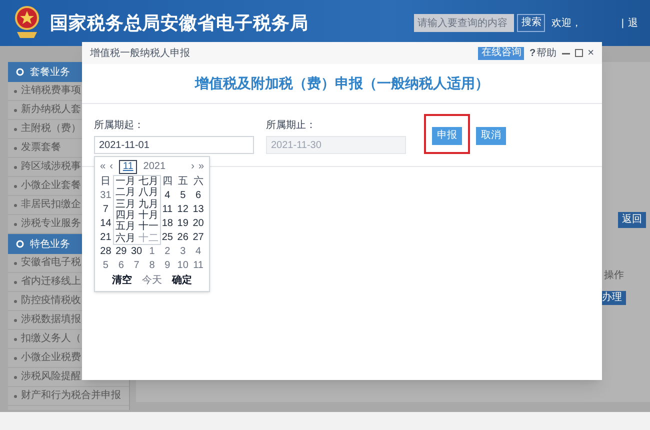 This screenshot has height=430, width=650. I want to click on previous-button: ‹, so click(111, 167).